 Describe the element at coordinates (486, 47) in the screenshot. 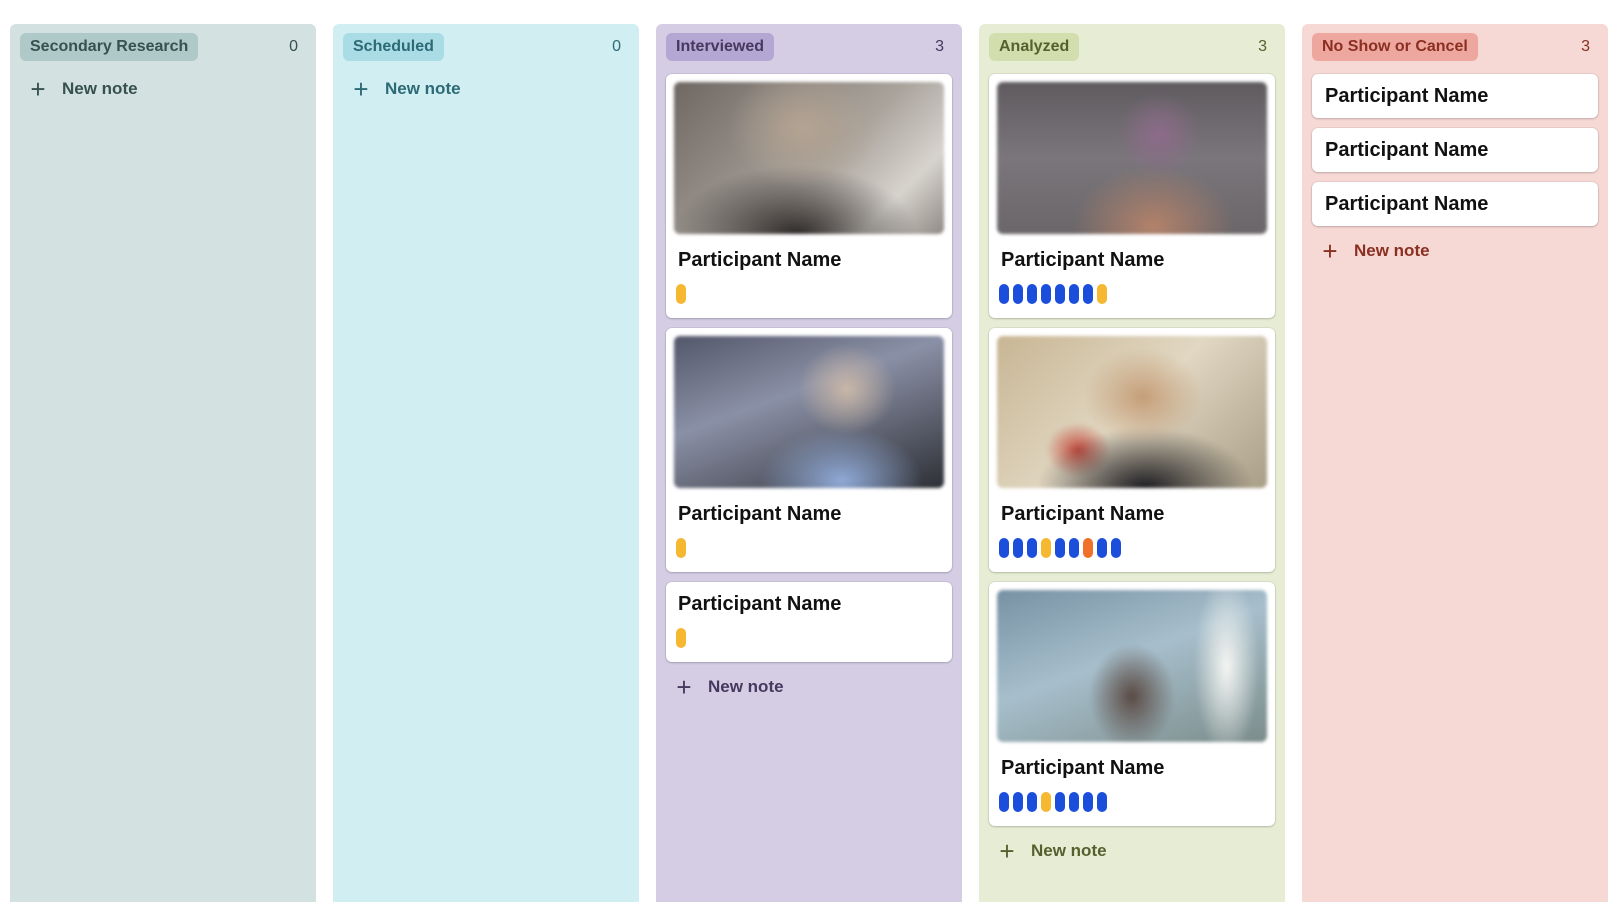

I see `column-header: Scheduled 0` at that location.